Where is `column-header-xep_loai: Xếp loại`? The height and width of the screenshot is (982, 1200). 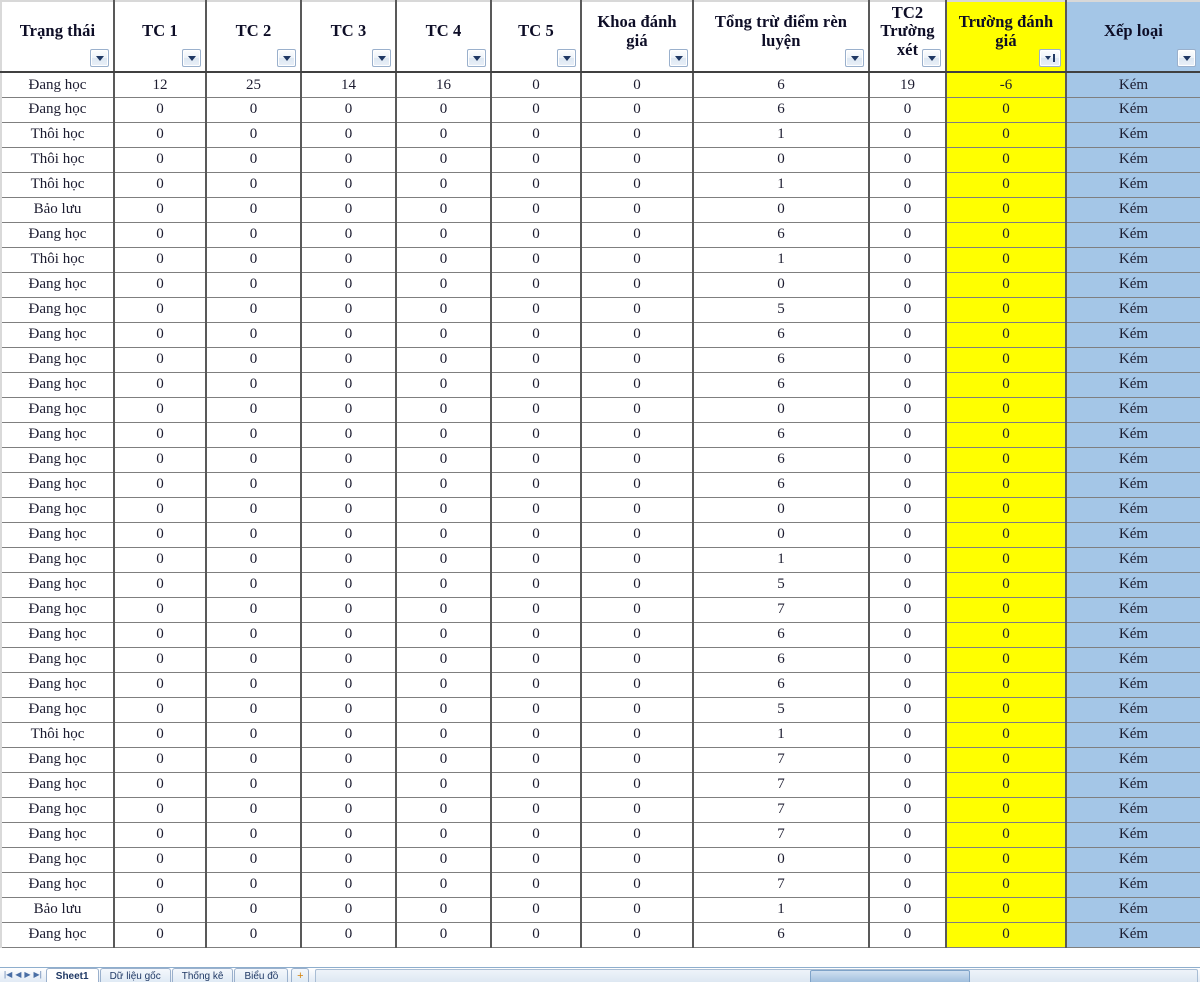
column-header-xep_loai: Xếp loại is located at coordinates (1133, 37).